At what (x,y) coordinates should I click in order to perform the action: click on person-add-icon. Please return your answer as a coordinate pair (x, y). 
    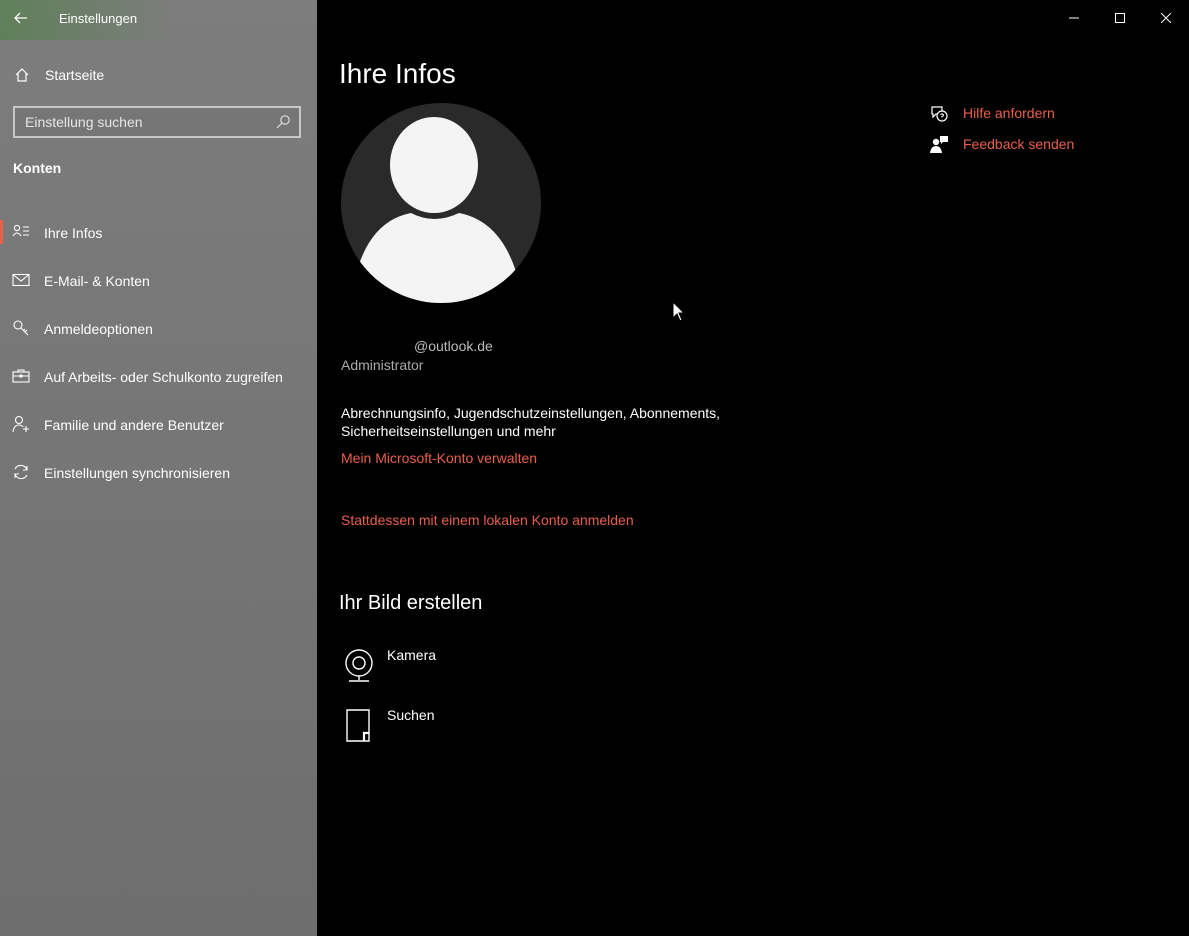
    Looking at the image, I should click on (20, 424).